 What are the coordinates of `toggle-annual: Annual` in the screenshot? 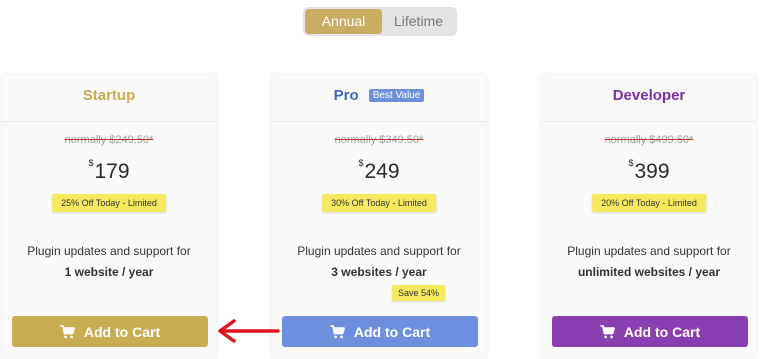 It's located at (343, 21).